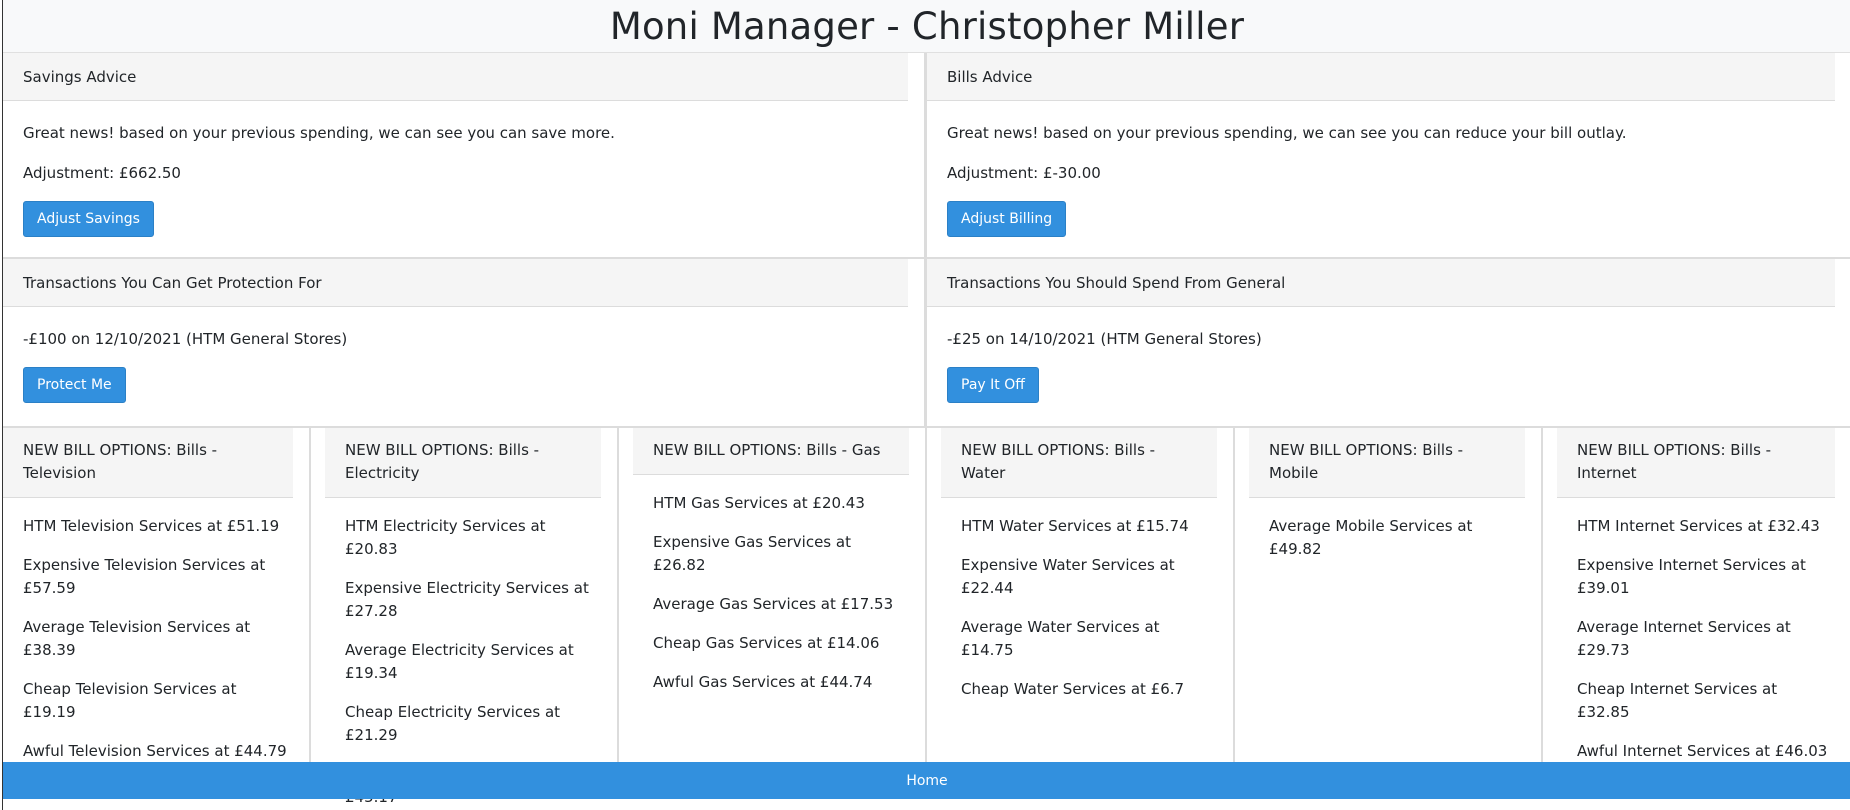 This screenshot has height=810, width=1850. Describe the element at coordinates (759, 503) in the screenshot. I see `bill-option-item: HTM Gas Services at £20.43` at that location.